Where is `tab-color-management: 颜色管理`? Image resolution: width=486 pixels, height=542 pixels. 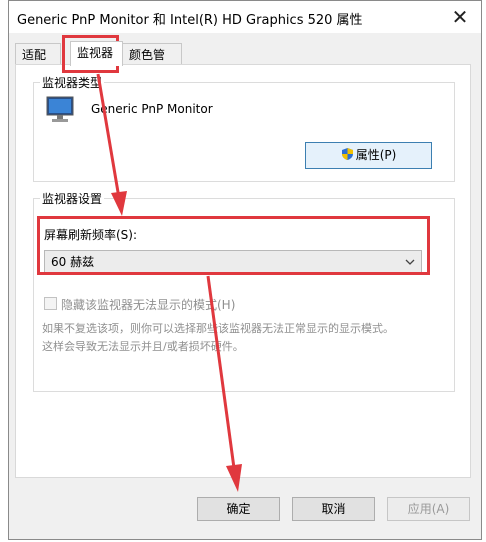 tab-color-management: 颜色管理 is located at coordinates (152, 63).